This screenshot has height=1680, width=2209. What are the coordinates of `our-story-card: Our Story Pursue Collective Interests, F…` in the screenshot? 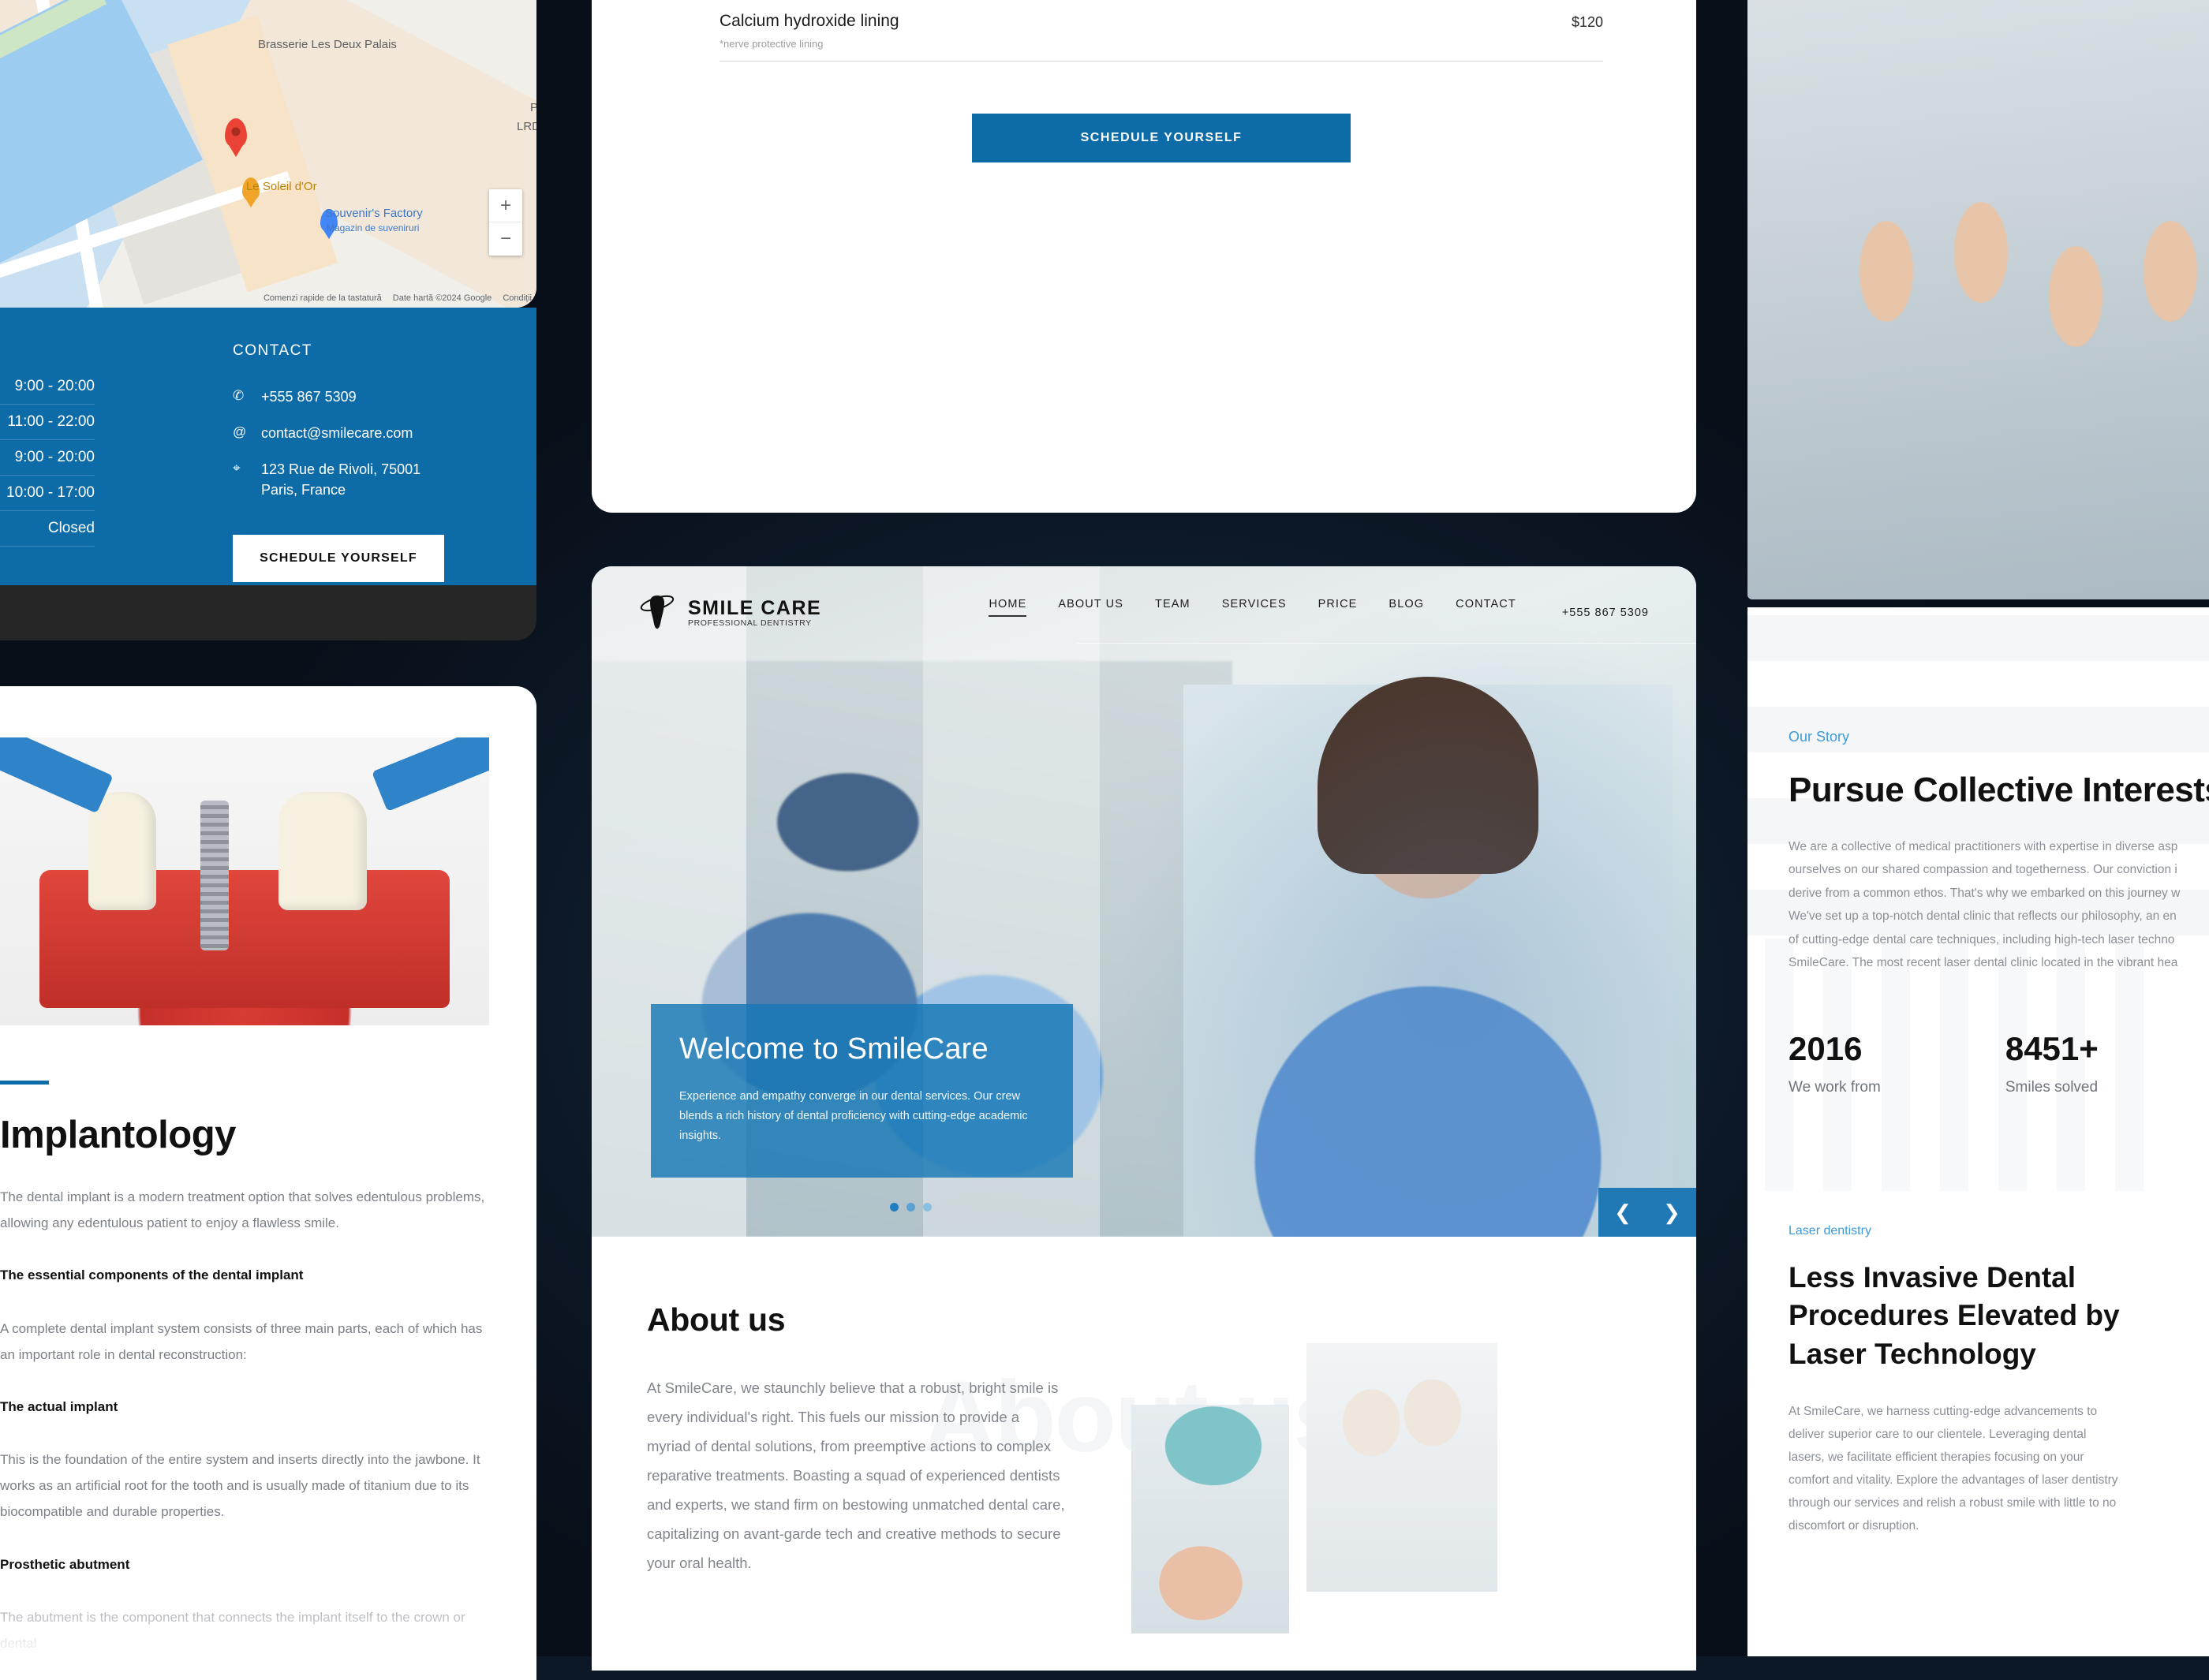 It's located at (1978, 1131).